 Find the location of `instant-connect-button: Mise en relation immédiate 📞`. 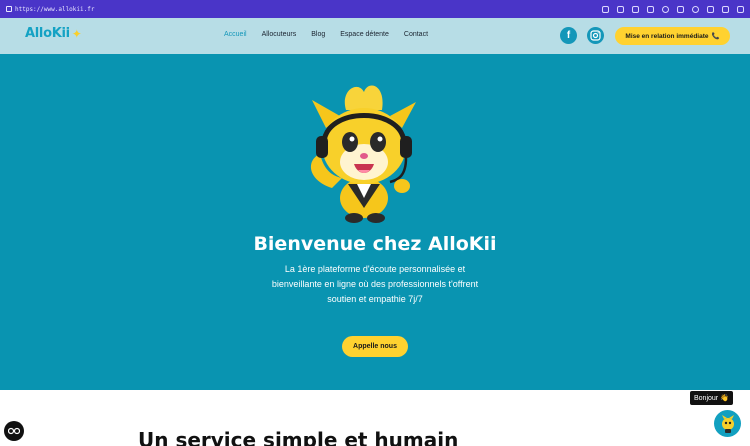

instant-connect-button: Mise en relation immédiate 📞 is located at coordinates (672, 36).